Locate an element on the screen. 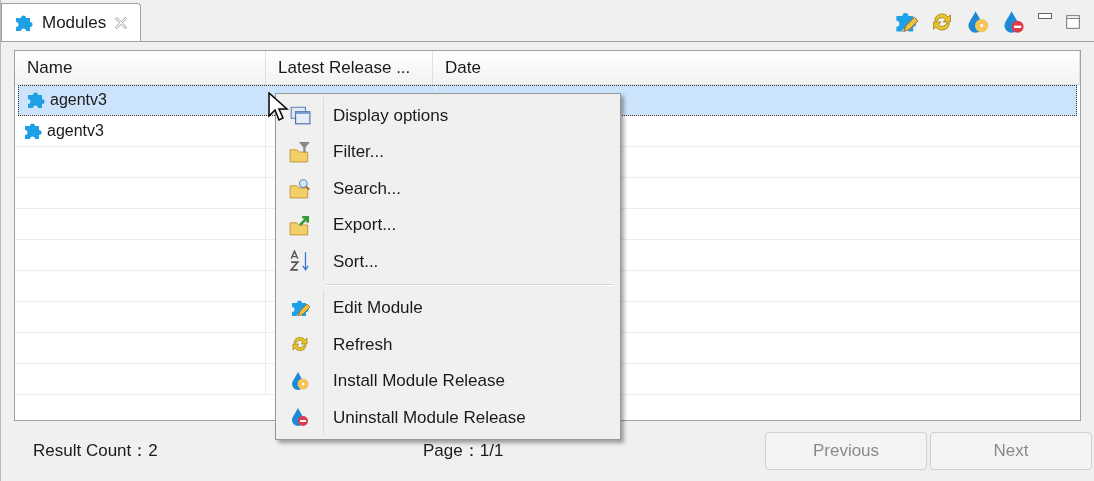  result-count: Result Count：2 is located at coordinates (96, 451).